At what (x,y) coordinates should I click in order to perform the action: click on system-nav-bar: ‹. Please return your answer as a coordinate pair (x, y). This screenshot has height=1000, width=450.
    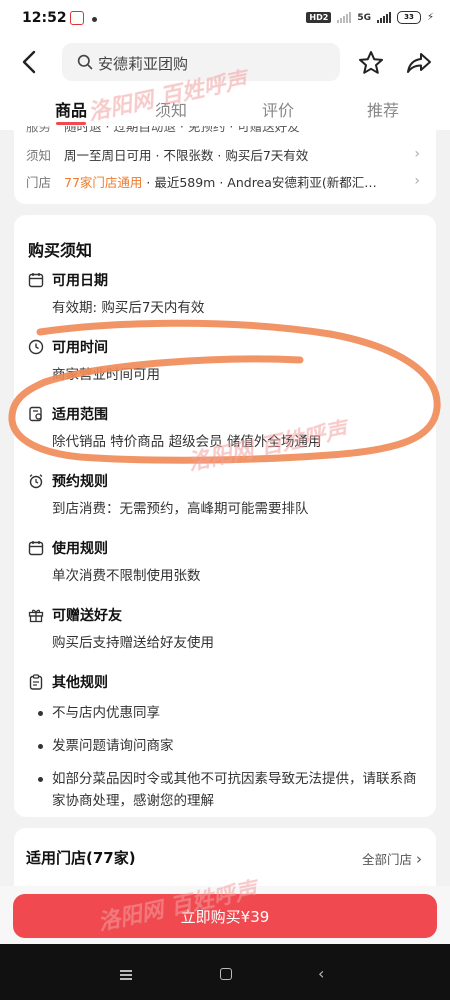
    Looking at the image, I should click on (225, 972).